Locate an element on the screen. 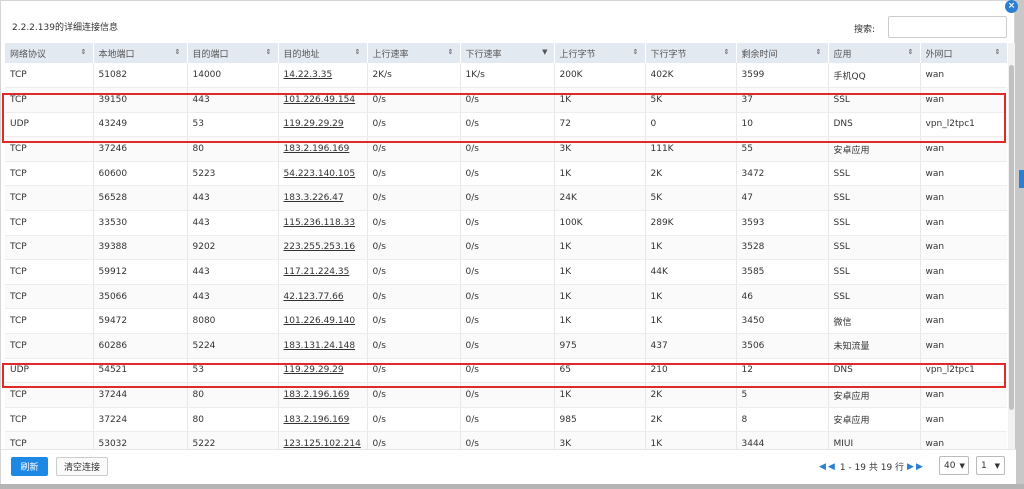 This screenshot has width=1024, height=489. table-cell: TCP is located at coordinates (49, 272).